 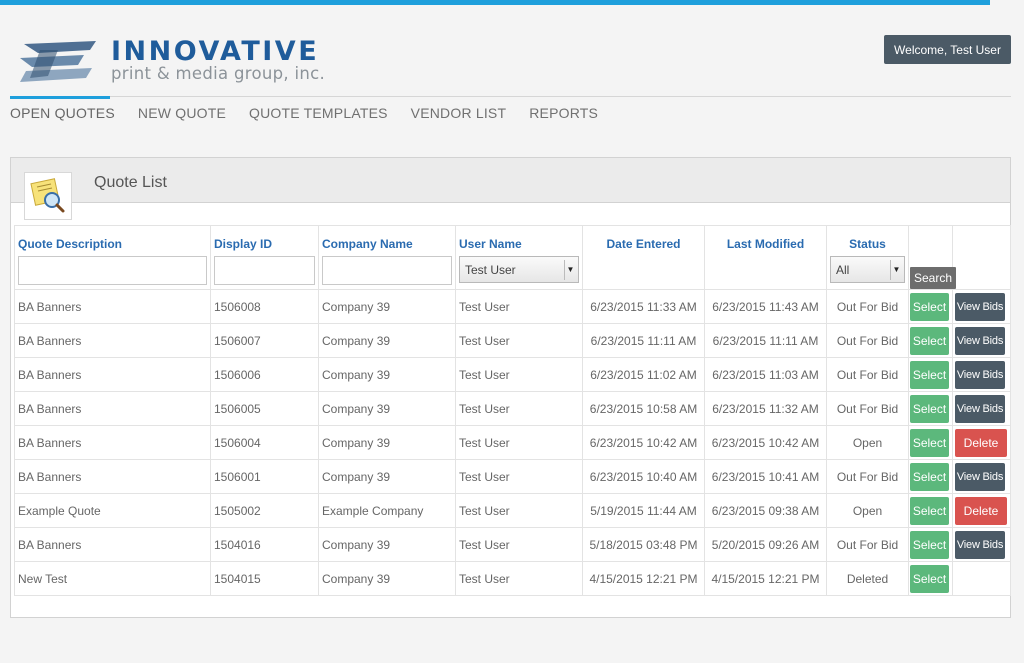 I want to click on cell-last-modified: 6/23/2015 11:11 AM, so click(x=765, y=340).